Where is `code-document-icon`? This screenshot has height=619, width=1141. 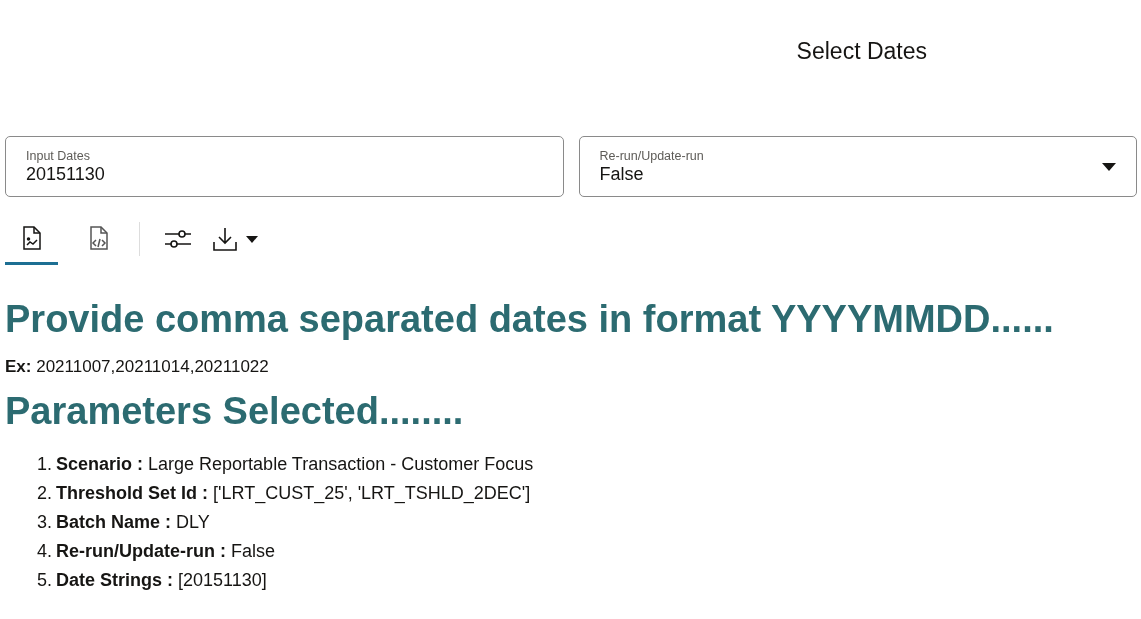
code-document-icon is located at coordinates (98, 237).